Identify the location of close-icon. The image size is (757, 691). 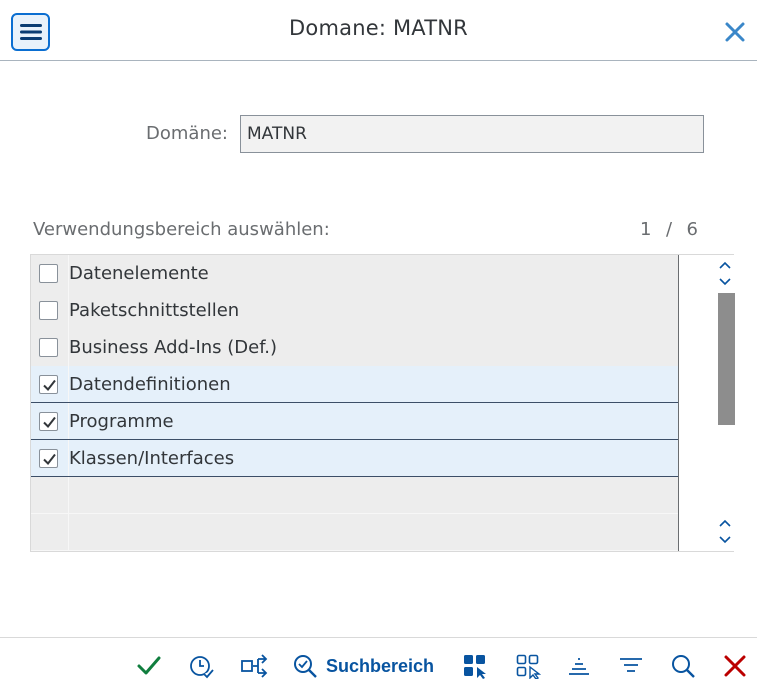
(735, 32).